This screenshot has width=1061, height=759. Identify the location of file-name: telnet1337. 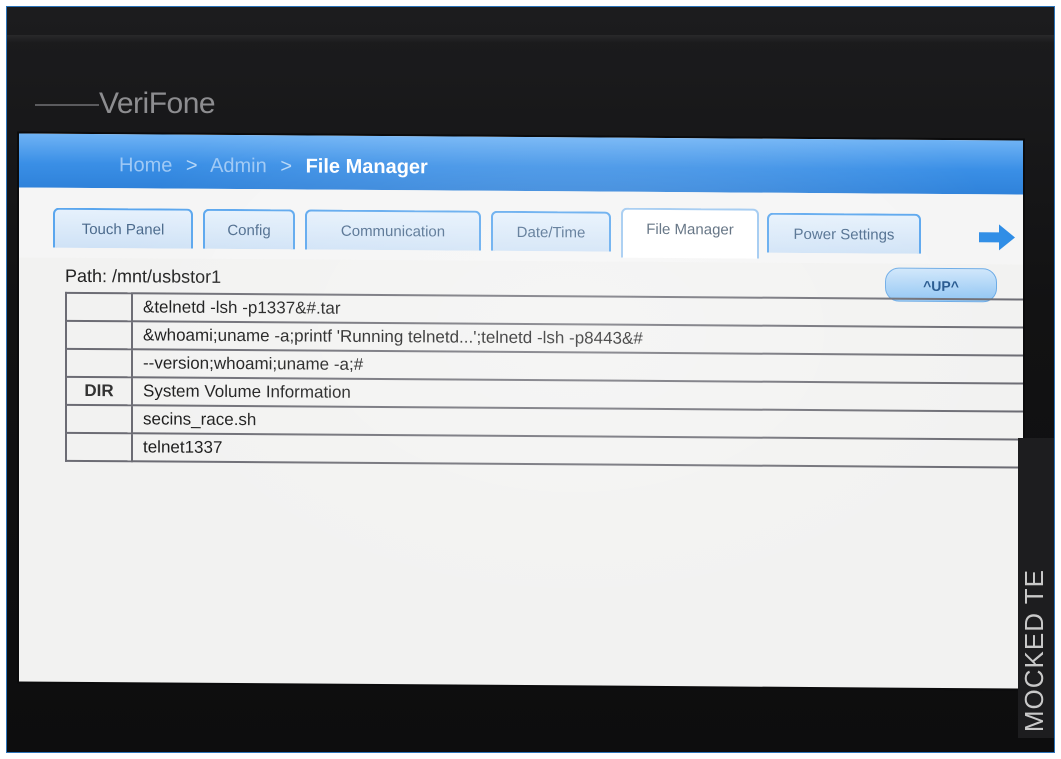
(577, 450).